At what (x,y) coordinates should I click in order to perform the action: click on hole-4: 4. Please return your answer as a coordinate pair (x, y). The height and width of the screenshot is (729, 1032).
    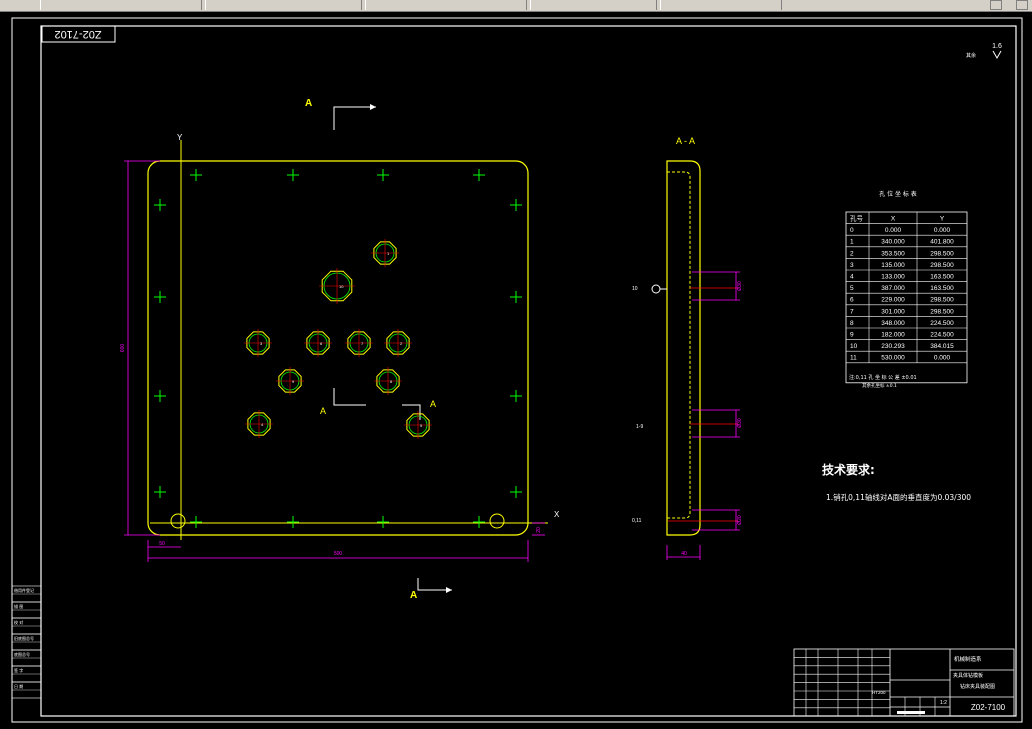
    Looking at the image, I should click on (259, 424).